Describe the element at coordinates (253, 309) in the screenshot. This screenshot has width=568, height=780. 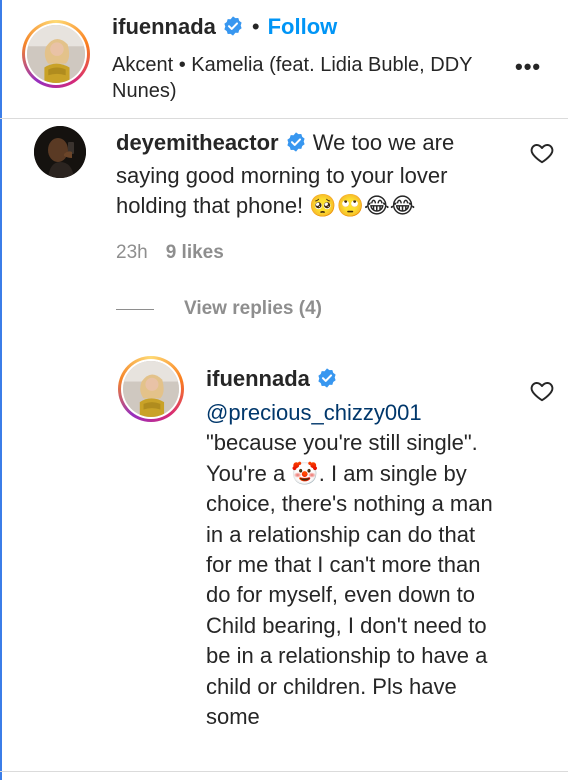
I see `view-replies-button: View replies (4)` at that location.